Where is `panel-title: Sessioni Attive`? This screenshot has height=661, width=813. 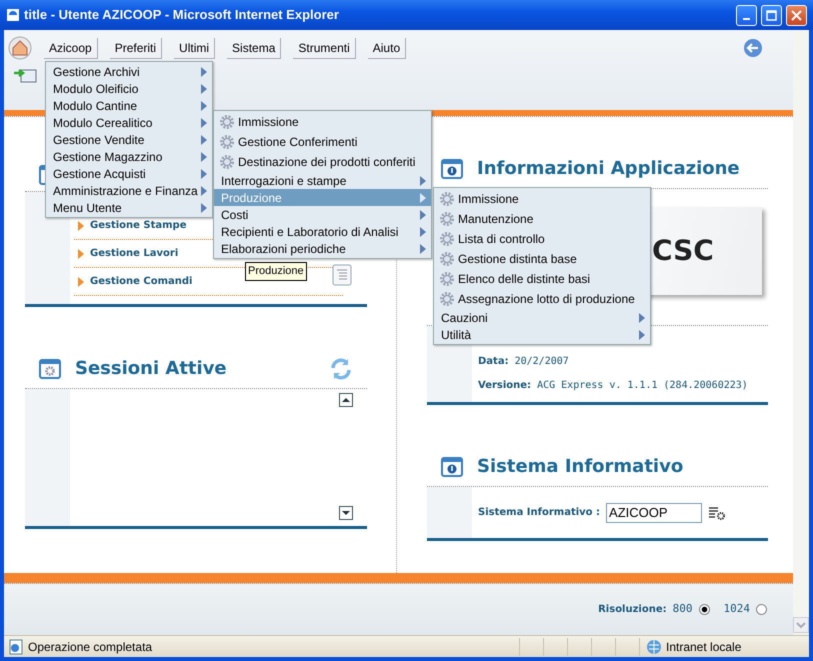 panel-title: Sessioni Attive is located at coordinates (151, 369).